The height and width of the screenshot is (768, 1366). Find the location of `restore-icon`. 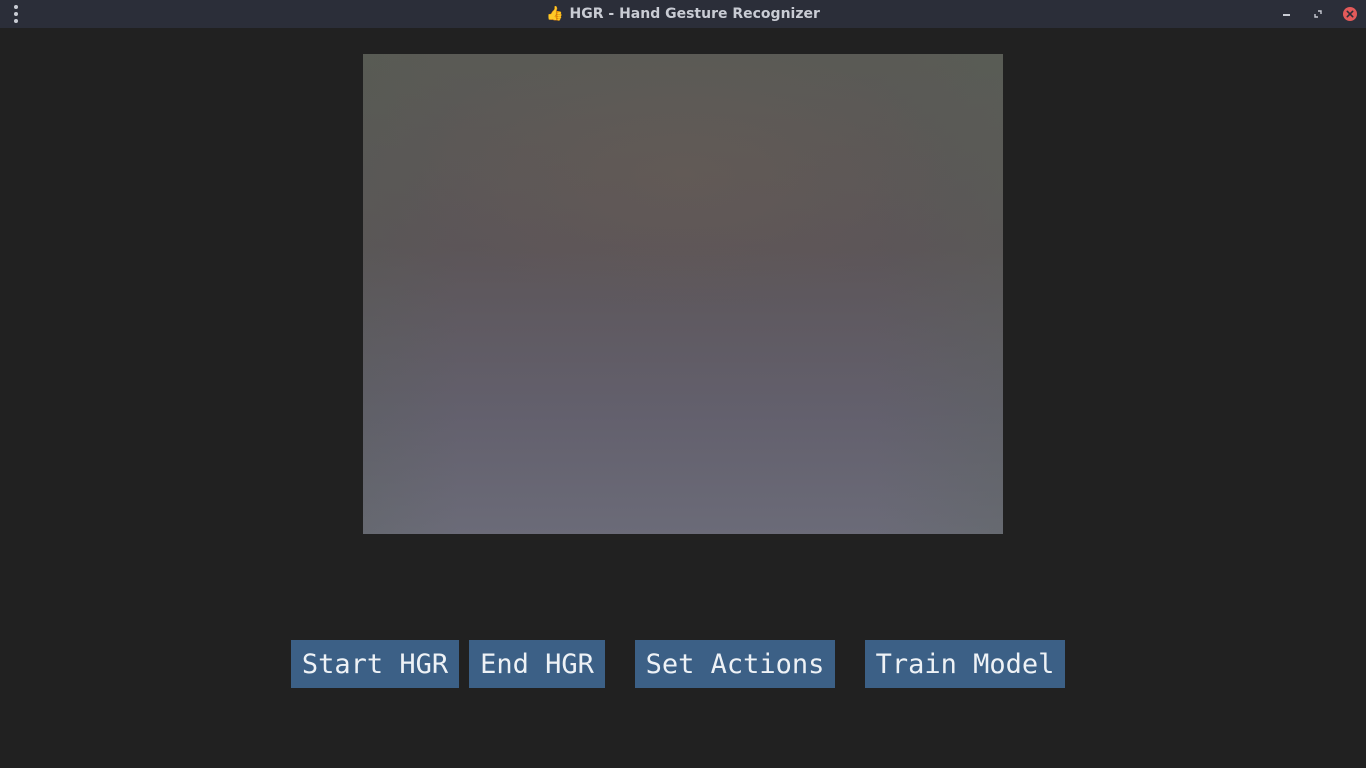

restore-icon is located at coordinates (1318, 14).